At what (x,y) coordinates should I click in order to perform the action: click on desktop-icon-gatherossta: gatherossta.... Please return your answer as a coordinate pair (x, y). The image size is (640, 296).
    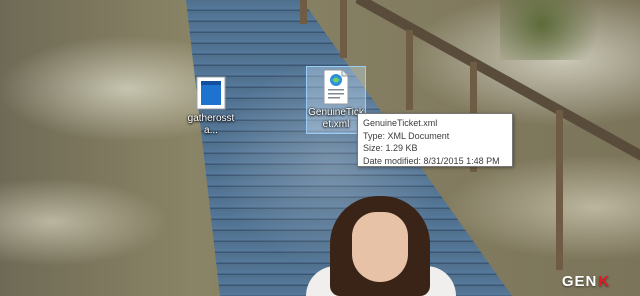
    Looking at the image, I should click on (211, 106).